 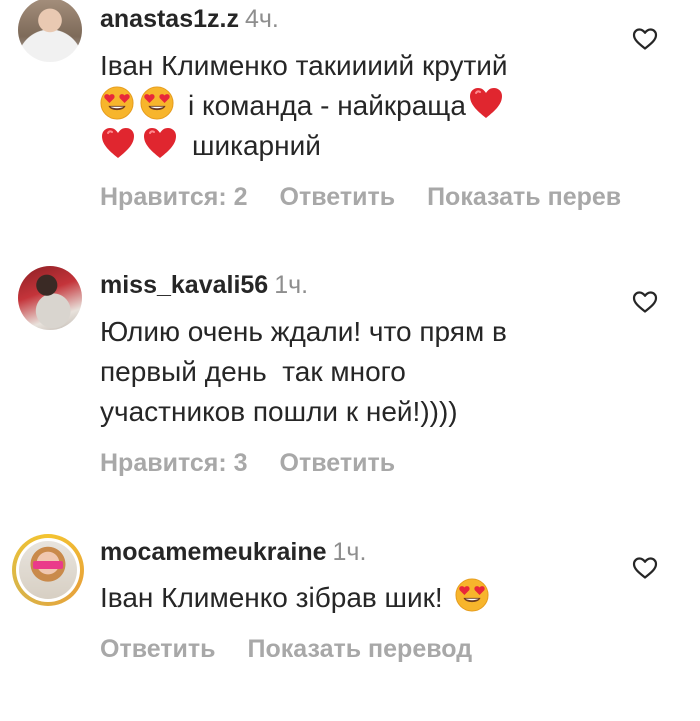 What do you see at coordinates (174, 197) in the screenshot?
I see `likes-count-button: Нравится: 2` at bounding box center [174, 197].